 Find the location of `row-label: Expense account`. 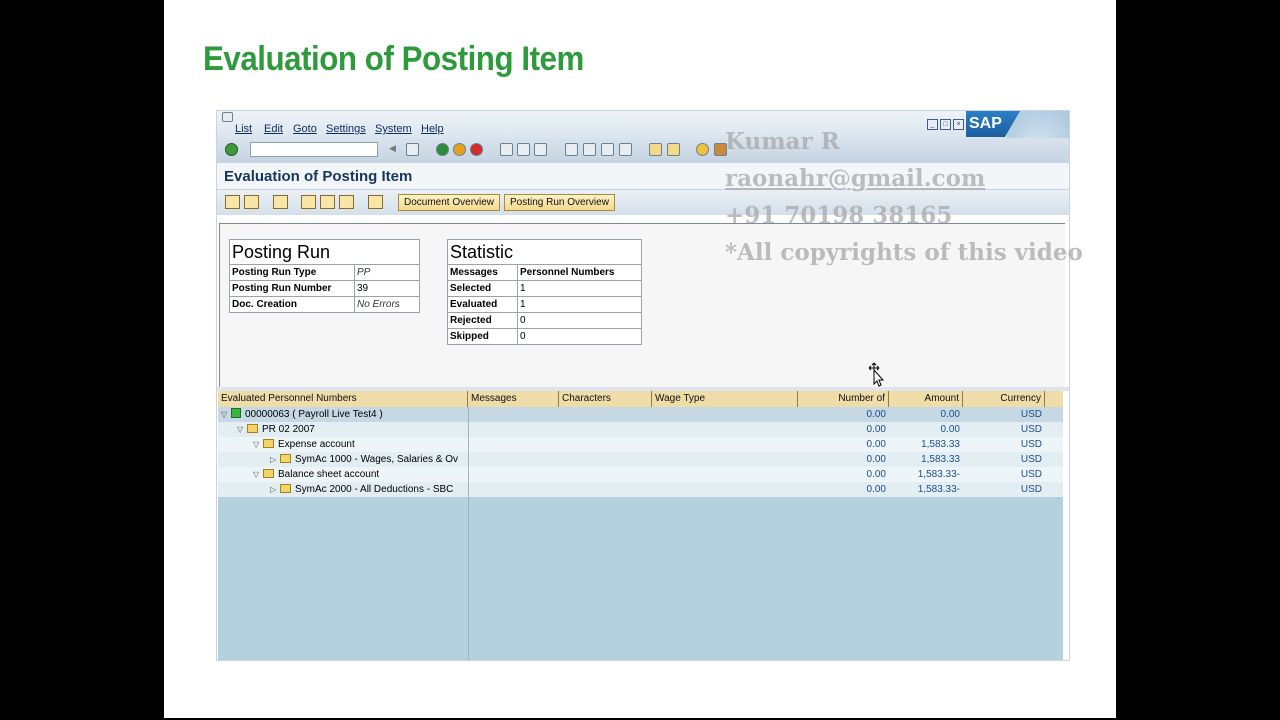

row-label: Expense account is located at coordinates (316, 444).